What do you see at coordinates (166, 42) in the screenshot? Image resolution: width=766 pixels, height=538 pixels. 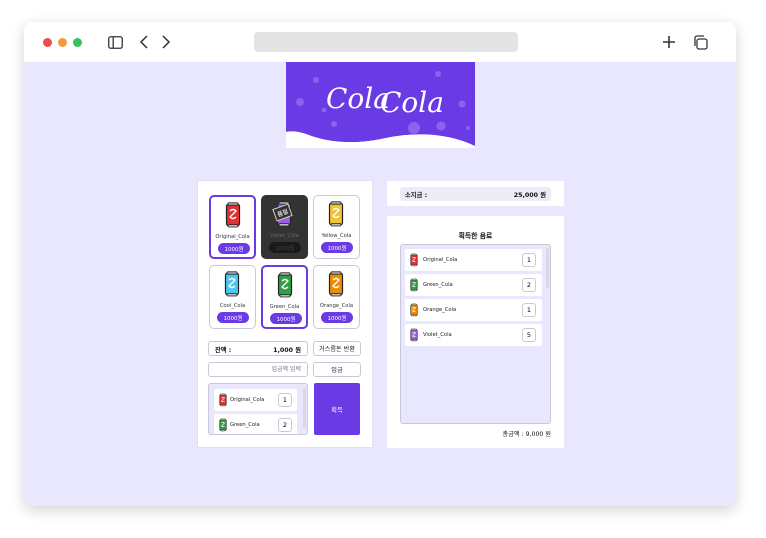 I see `forward-icon` at bounding box center [166, 42].